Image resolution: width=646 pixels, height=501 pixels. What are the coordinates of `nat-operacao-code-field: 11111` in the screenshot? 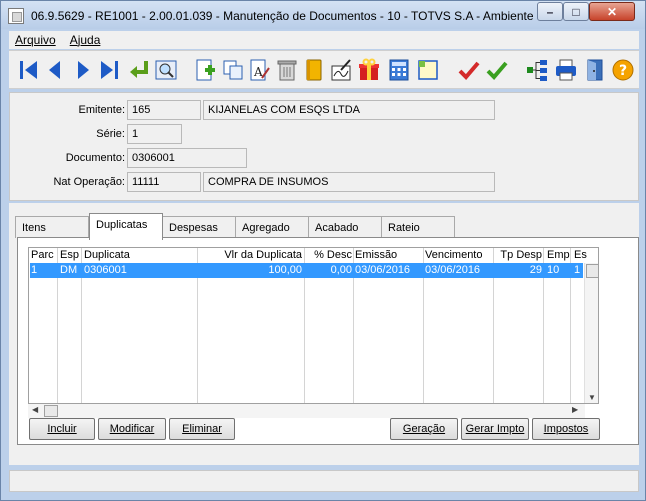 It's located at (164, 182).